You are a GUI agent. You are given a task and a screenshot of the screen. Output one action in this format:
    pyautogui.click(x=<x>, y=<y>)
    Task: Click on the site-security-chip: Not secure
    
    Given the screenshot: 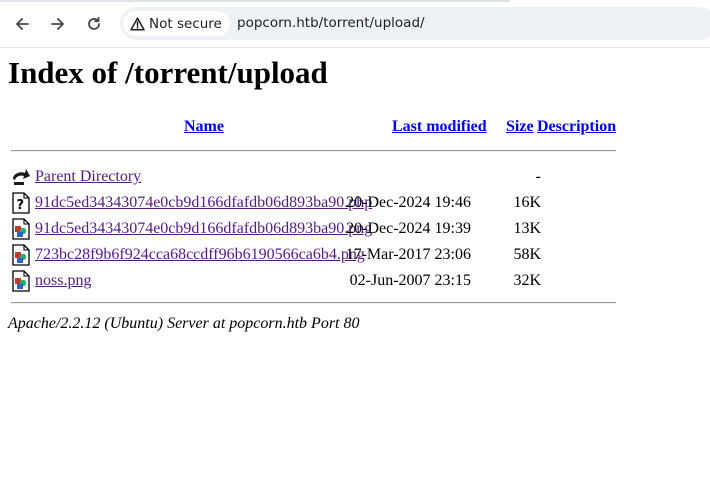 What is the action you would take?
    pyautogui.click(x=176, y=23)
    